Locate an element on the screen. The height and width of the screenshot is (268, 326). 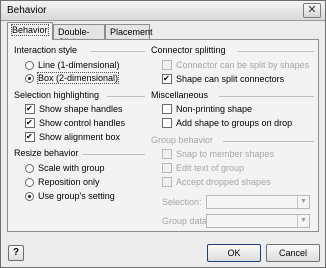
checkbox-label: Show control handles is located at coordinates (82, 123).